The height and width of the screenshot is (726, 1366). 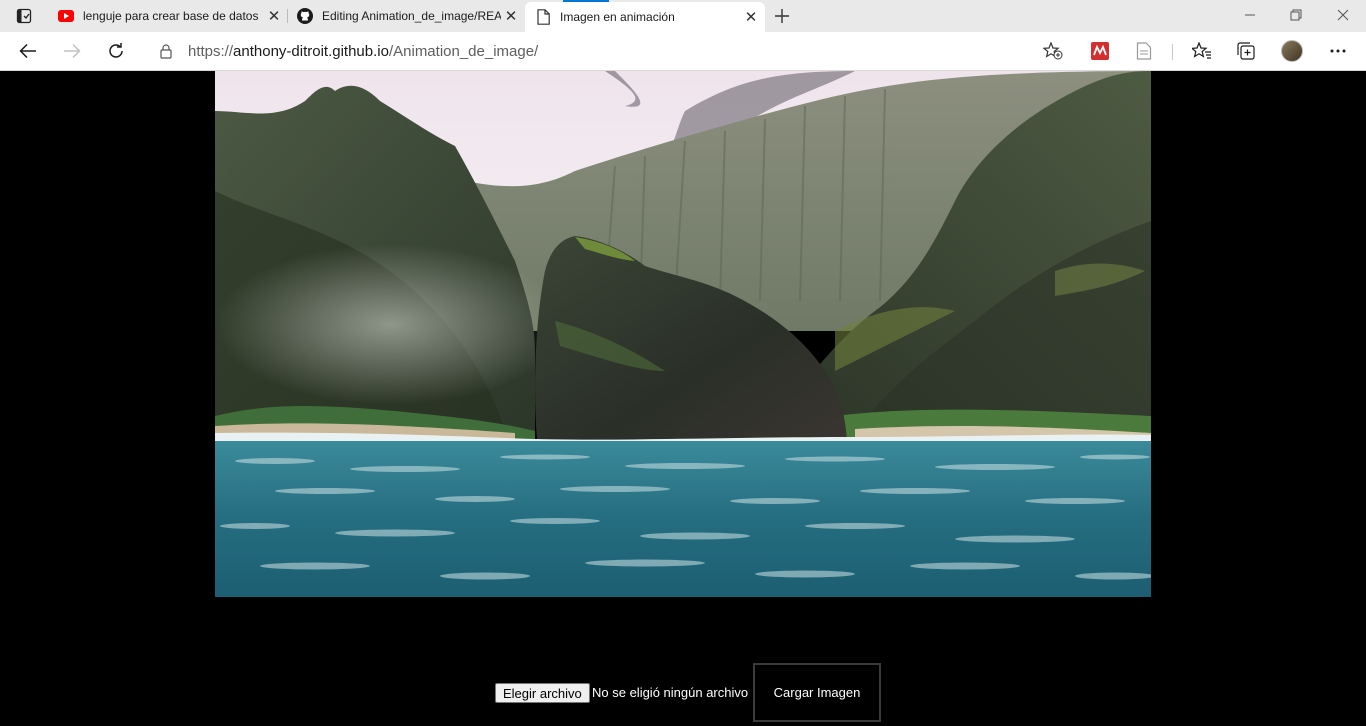 I want to click on favorites-button, so click(x=1202, y=51).